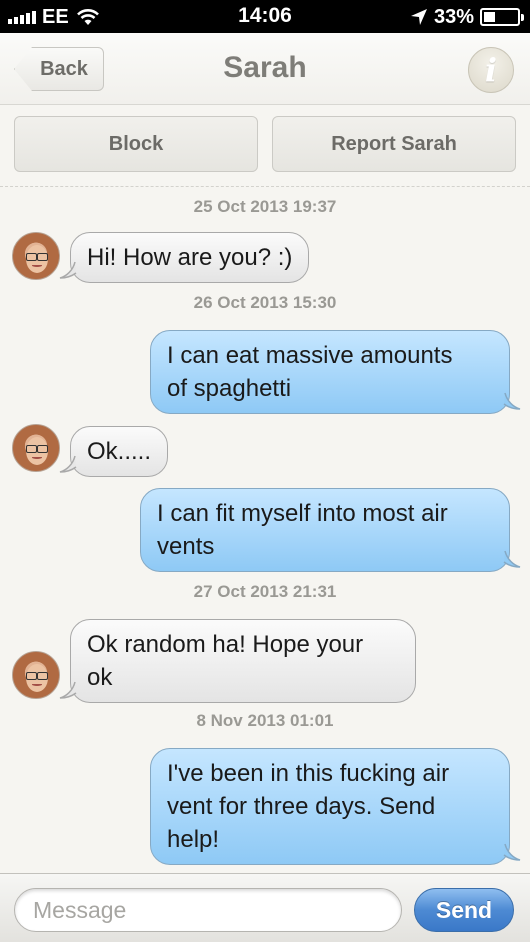  Describe the element at coordinates (265, 206) in the screenshot. I see `timestamp: 25 Oct 2013 19:37` at that location.